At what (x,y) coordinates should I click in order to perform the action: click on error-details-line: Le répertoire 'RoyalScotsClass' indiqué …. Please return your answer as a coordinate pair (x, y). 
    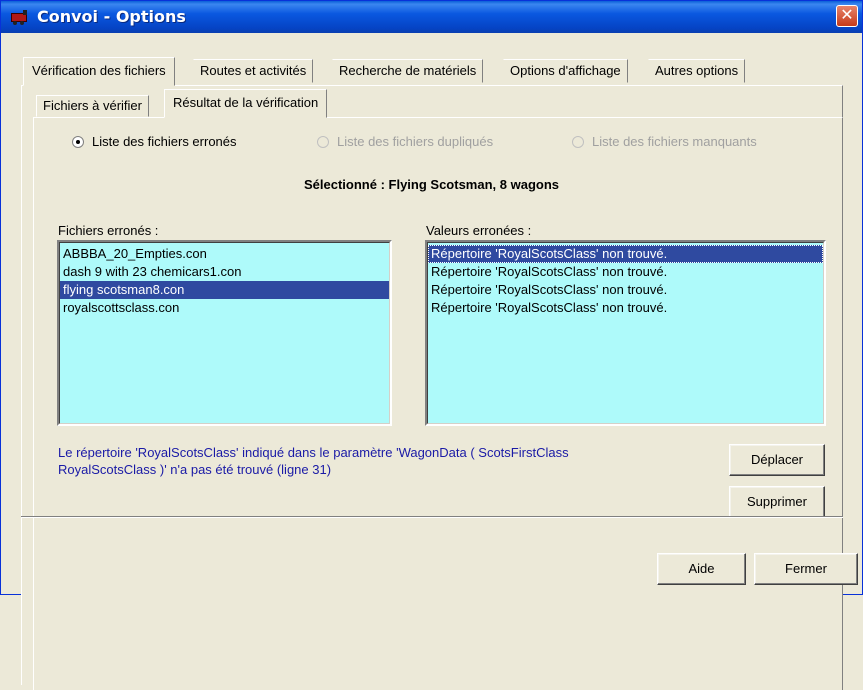
    Looking at the image, I should click on (313, 452).